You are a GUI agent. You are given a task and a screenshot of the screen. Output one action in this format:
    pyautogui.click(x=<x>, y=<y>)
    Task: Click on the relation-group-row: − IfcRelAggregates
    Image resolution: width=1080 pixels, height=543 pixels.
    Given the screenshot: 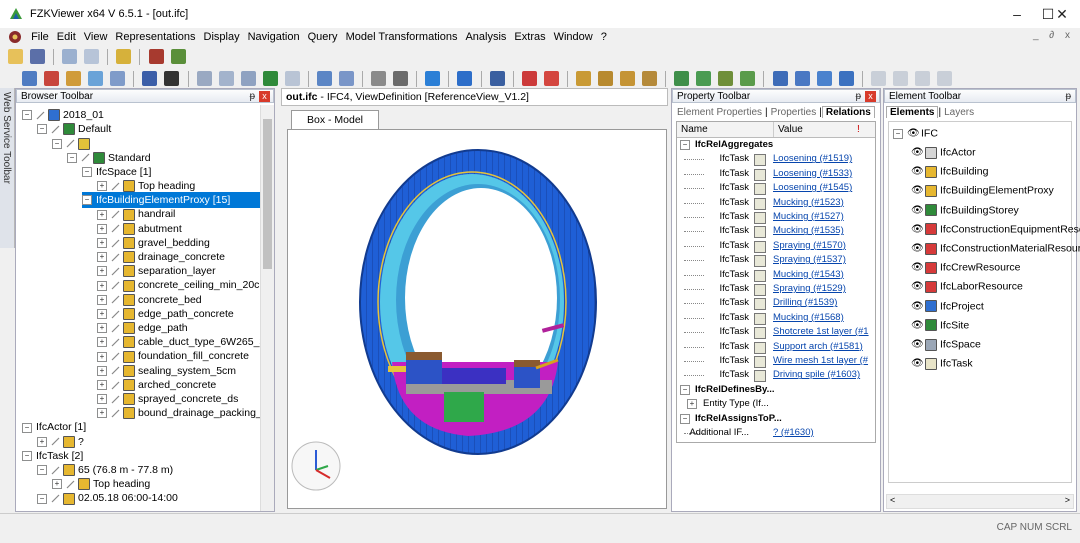 What is the action you would take?
    pyautogui.click(x=776, y=145)
    